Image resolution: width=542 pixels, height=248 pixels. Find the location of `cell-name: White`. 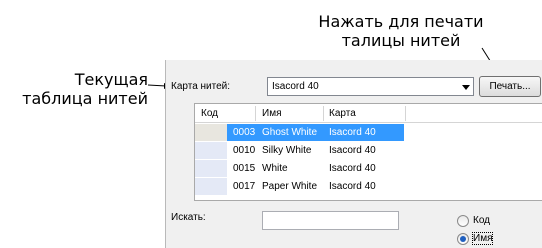

cell-name: White is located at coordinates (275, 168).